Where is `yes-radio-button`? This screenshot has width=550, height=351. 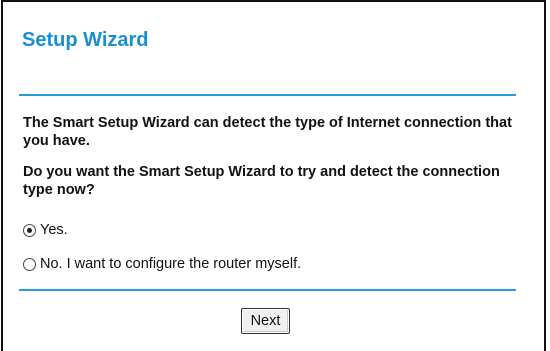 yes-radio-button is located at coordinates (29, 230).